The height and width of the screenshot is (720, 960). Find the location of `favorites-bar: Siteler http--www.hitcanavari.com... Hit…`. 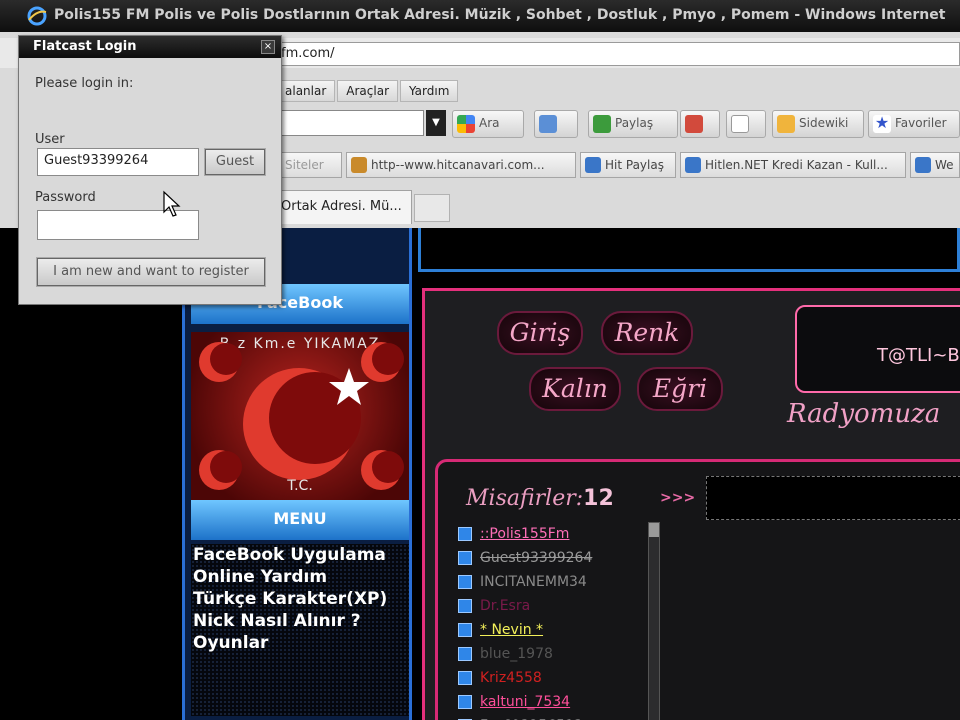

favorites-bar: Siteler http--www.hitcanavari.com... Hit… is located at coordinates (618, 165).